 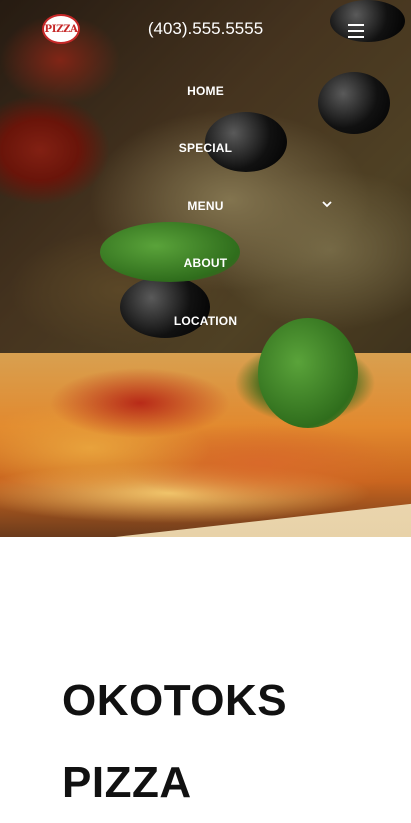 What do you see at coordinates (175, 741) in the screenshot?
I see `page-title: OKOTOKS PIZZA` at bounding box center [175, 741].